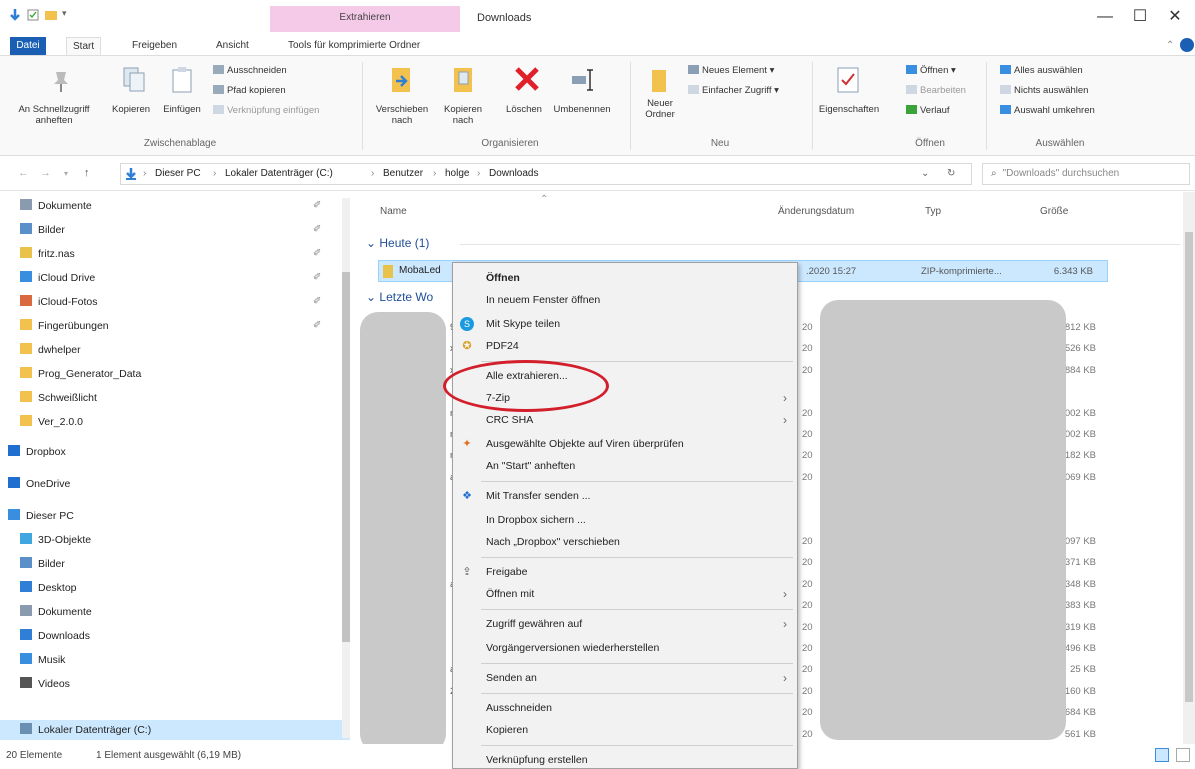 The width and height of the screenshot is (1195, 769). I want to click on sidebar-scroll-thumb, so click(346, 457).